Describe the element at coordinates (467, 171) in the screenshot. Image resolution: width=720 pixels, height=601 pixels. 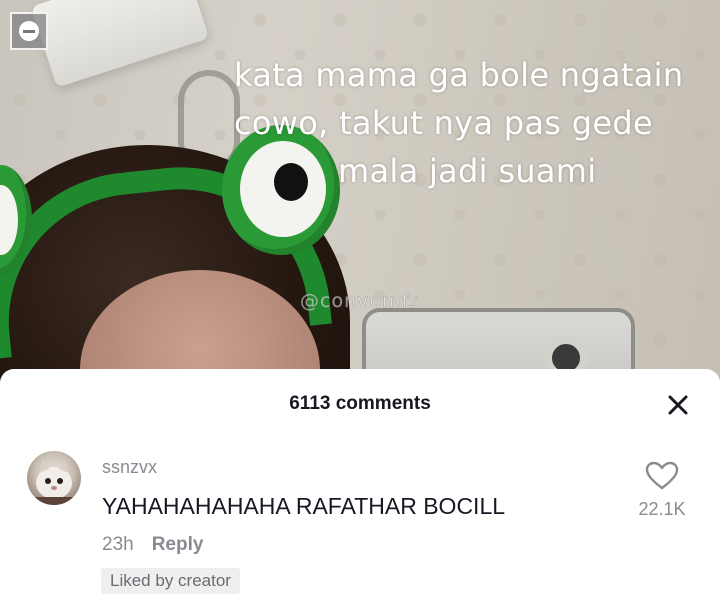
I see `caption-line-3: mala jadi suami` at that location.